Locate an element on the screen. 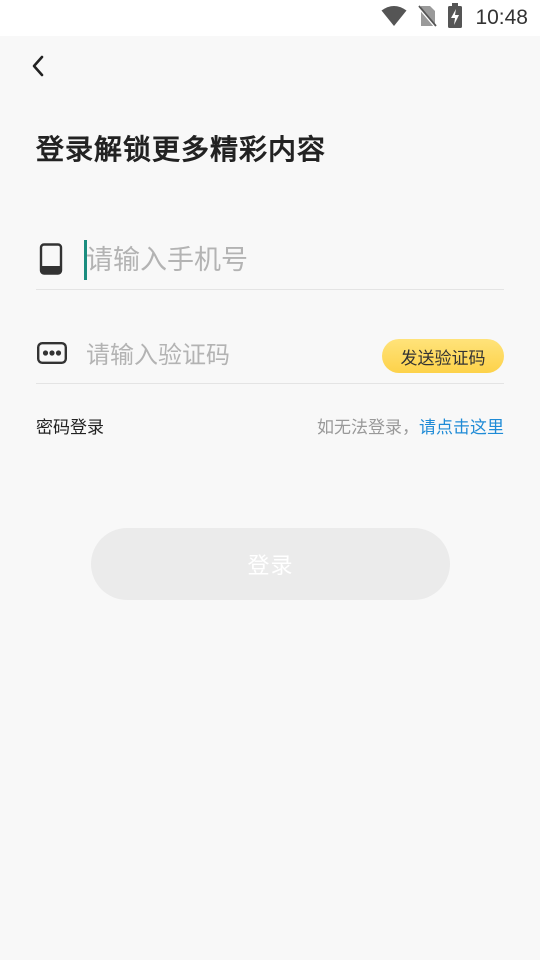 The width and height of the screenshot is (540, 960). chevron-left-icon is located at coordinates (38, 68).